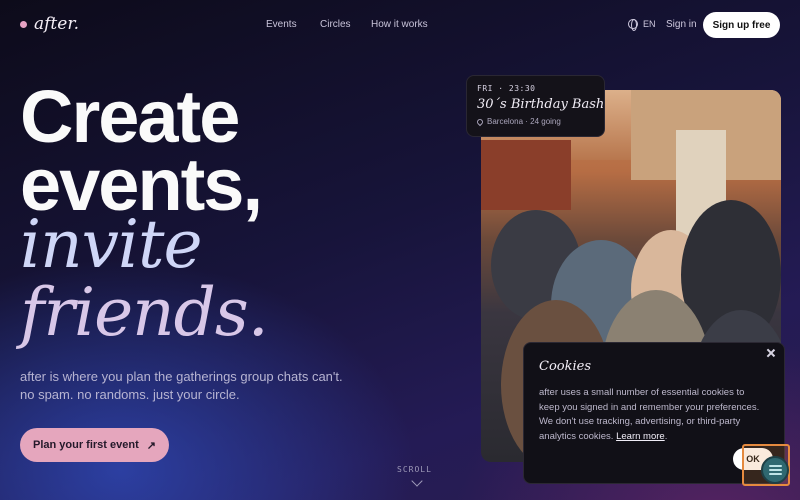 This screenshot has height=500, width=800. Describe the element at coordinates (23, 24) in the screenshot. I see `logo-dot` at that location.